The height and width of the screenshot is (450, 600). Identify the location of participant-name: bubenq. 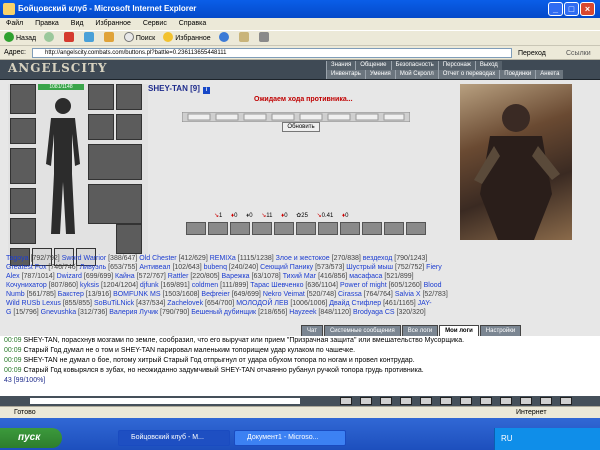
(215, 267).